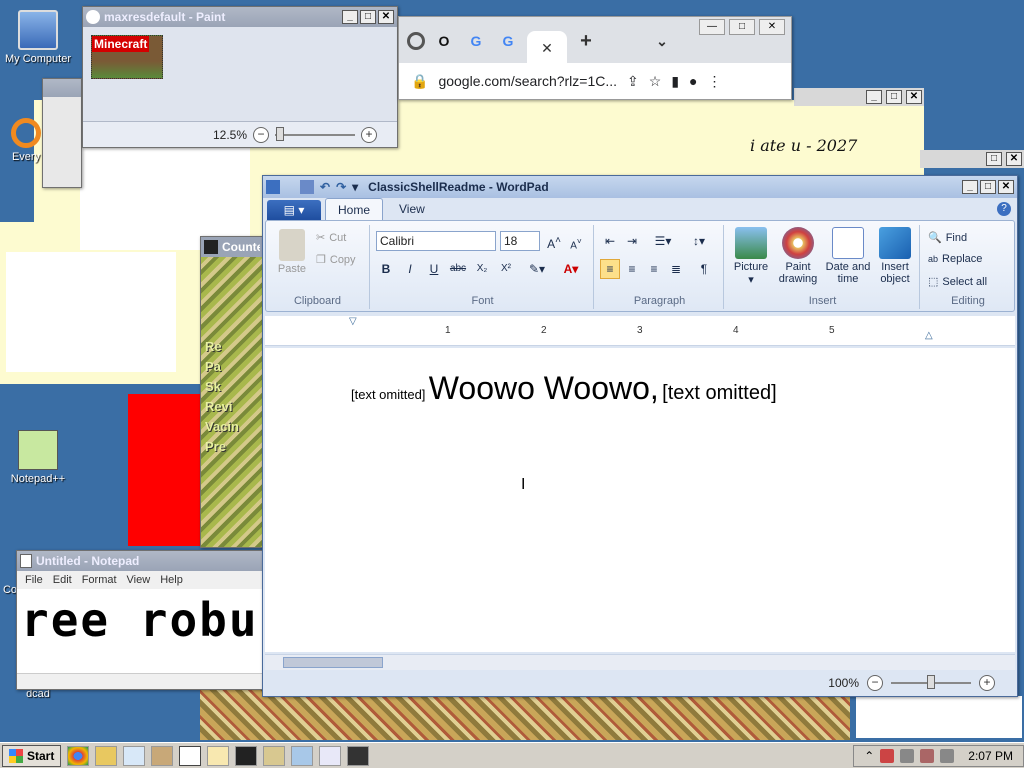 Image resolution: width=1024 pixels, height=768 pixels. Describe the element at coordinates (274, 755) in the screenshot. I see `misc-taskbar-icon` at that location.